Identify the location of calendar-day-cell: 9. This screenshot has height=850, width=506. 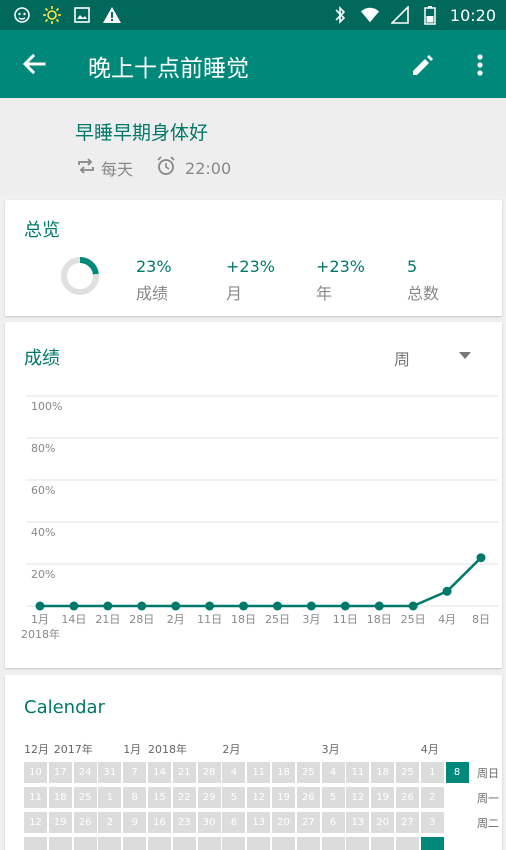
(135, 822).